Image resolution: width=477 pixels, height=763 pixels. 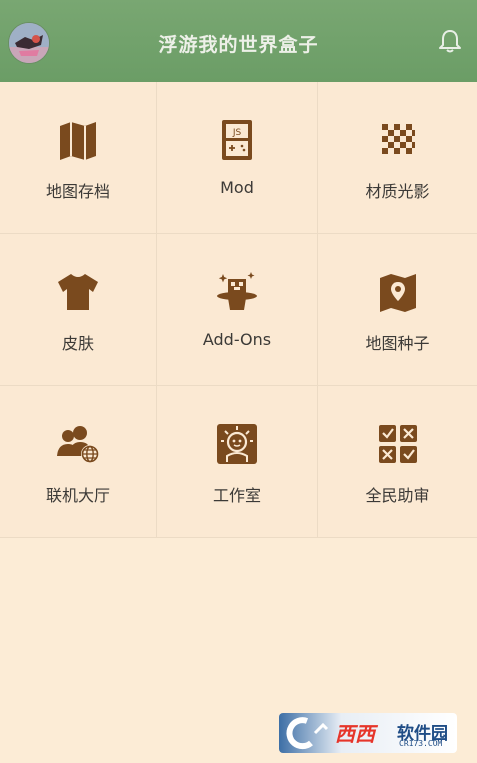 What do you see at coordinates (397, 343) in the screenshot?
I see `grid-item-label: 地图种子` at bounding box center [397, 343].